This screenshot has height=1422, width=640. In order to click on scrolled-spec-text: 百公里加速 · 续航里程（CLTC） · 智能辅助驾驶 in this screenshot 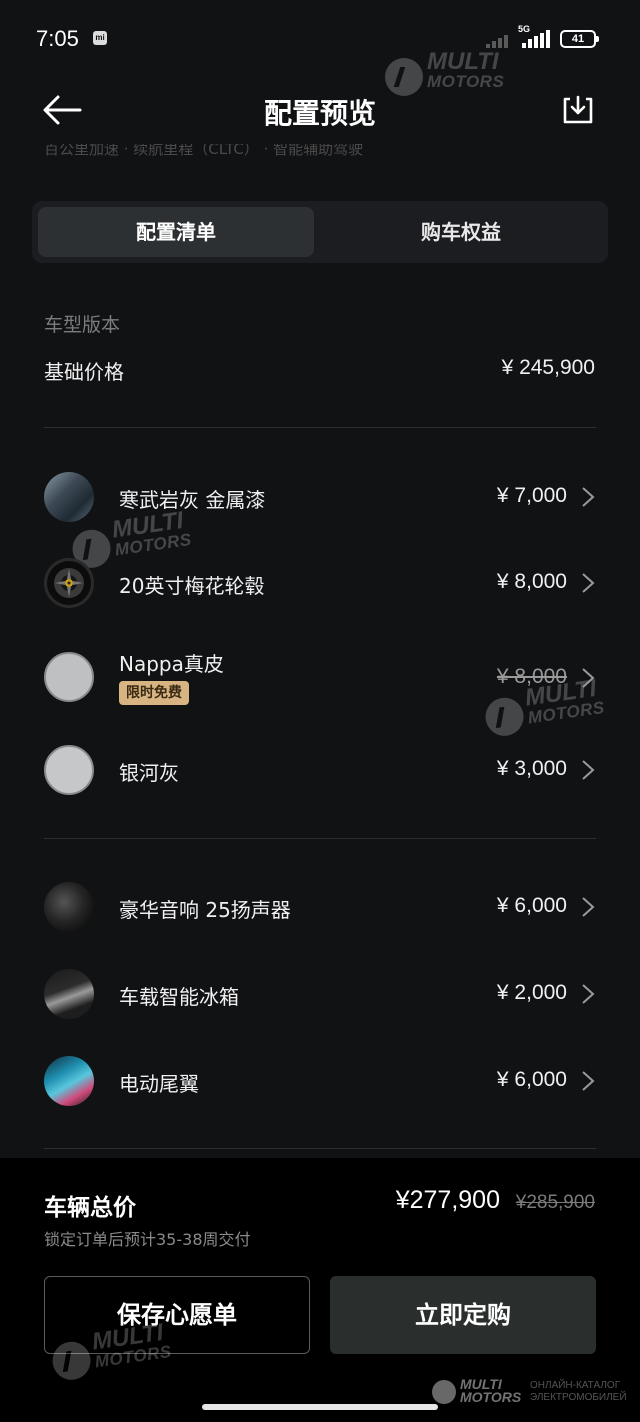, I will do `click(204, 151)`.